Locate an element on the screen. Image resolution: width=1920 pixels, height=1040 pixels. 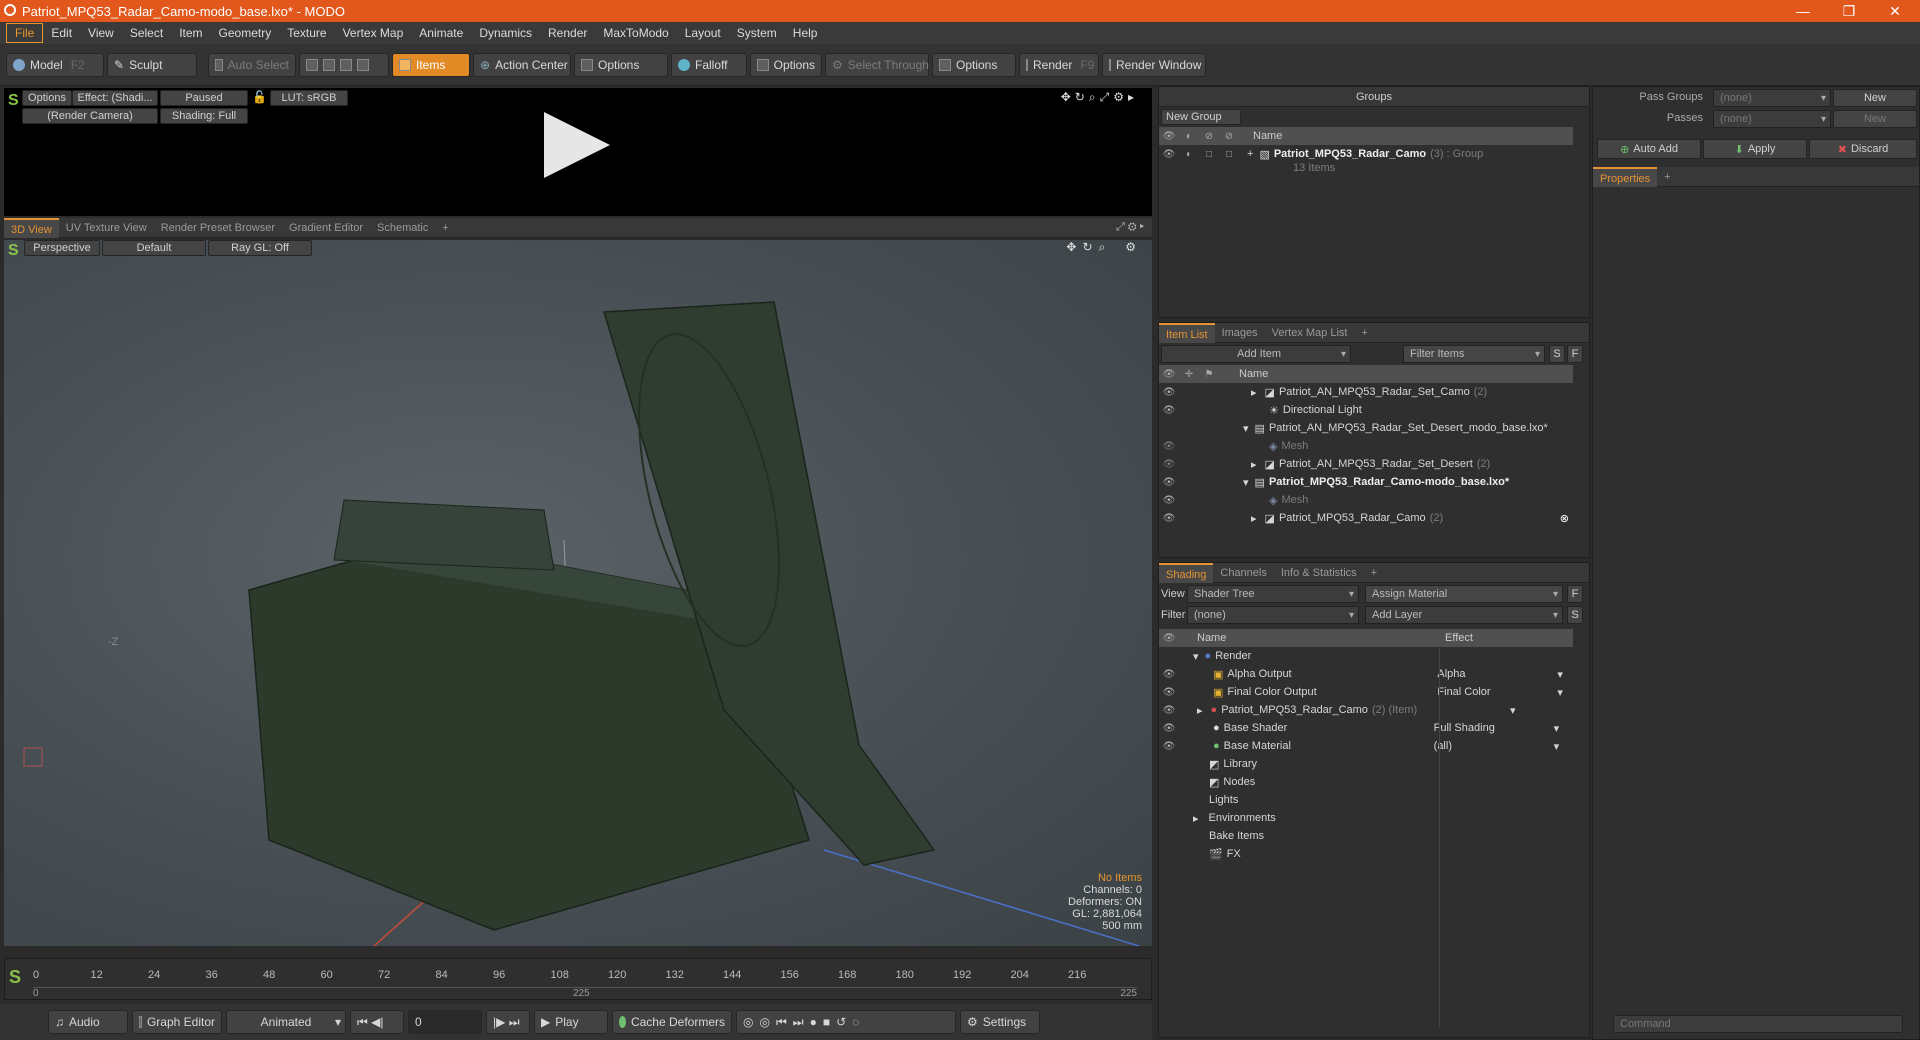
action-center-options-button: Options is located at coordinates (621, 64).